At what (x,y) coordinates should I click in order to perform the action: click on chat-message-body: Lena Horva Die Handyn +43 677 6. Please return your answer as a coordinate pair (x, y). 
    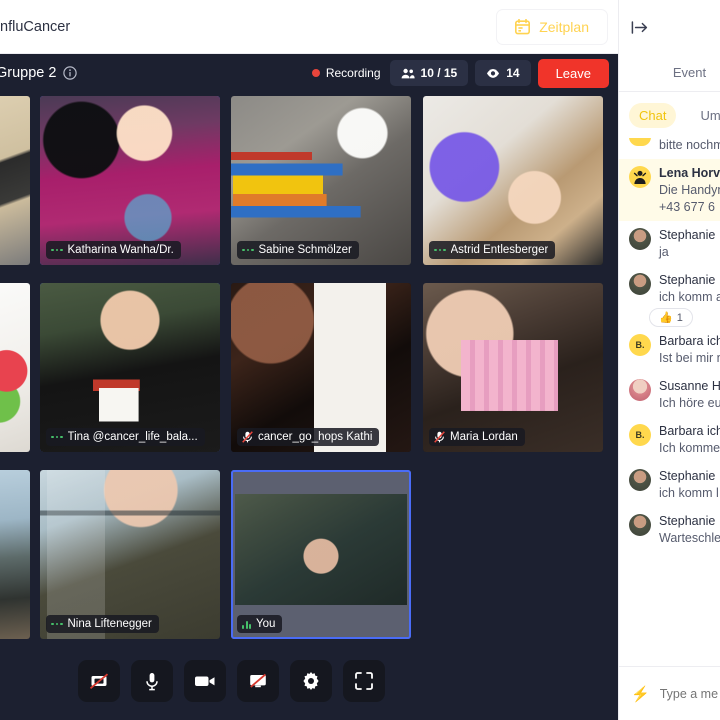
    Looking at the image, I should click on (689, 190).